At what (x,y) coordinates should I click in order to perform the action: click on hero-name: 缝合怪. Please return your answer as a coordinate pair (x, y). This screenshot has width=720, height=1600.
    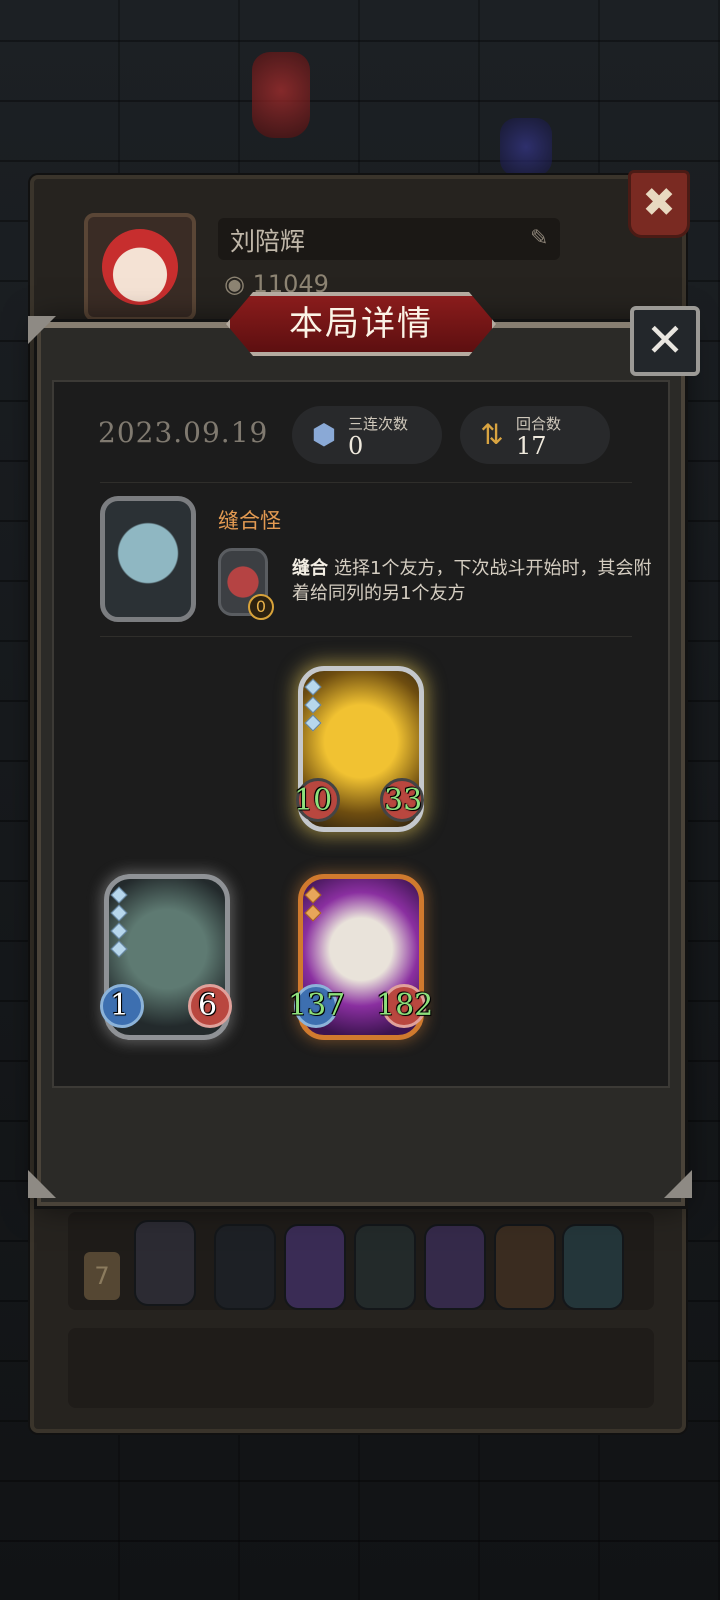
    Looking at the image, I should click on (249, 521).